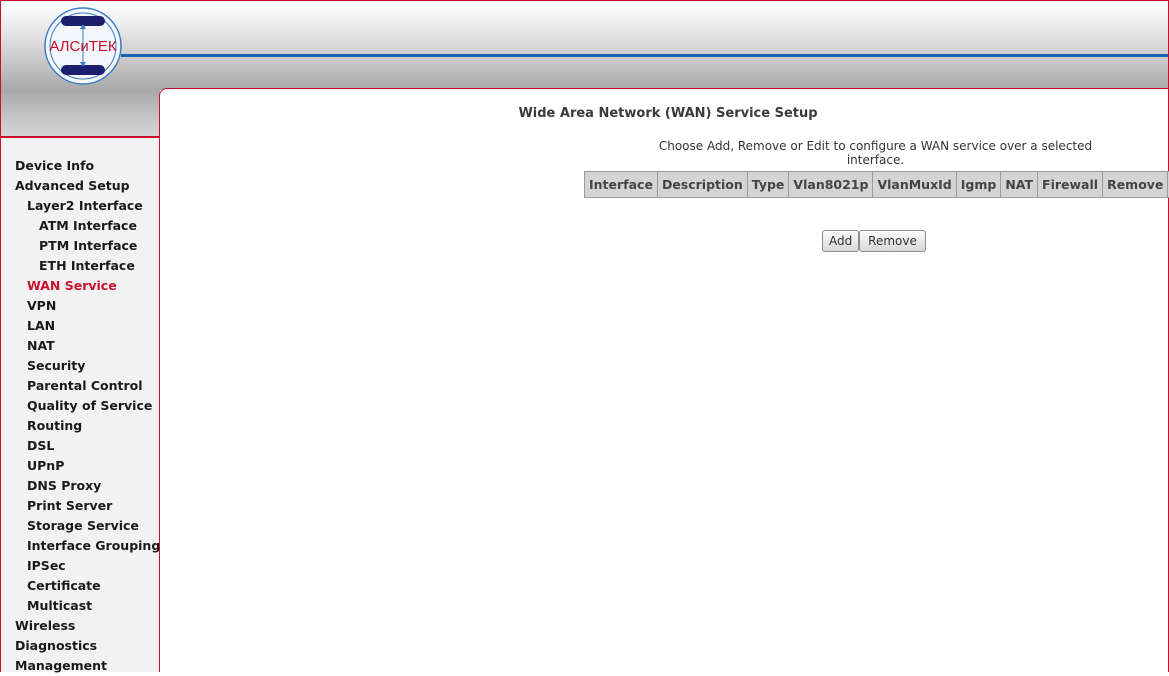 The width and height of the screenshot is (1169, 676). I want to click on sidebar-item-management: Management, so click(80, 666).